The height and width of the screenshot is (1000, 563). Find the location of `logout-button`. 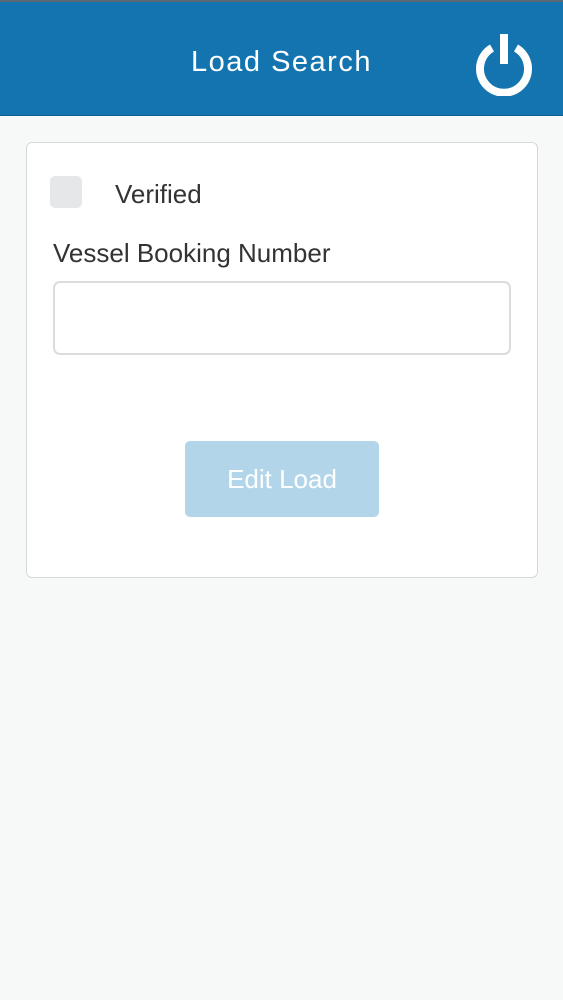

logout-button is located at coordinates (504, 64).